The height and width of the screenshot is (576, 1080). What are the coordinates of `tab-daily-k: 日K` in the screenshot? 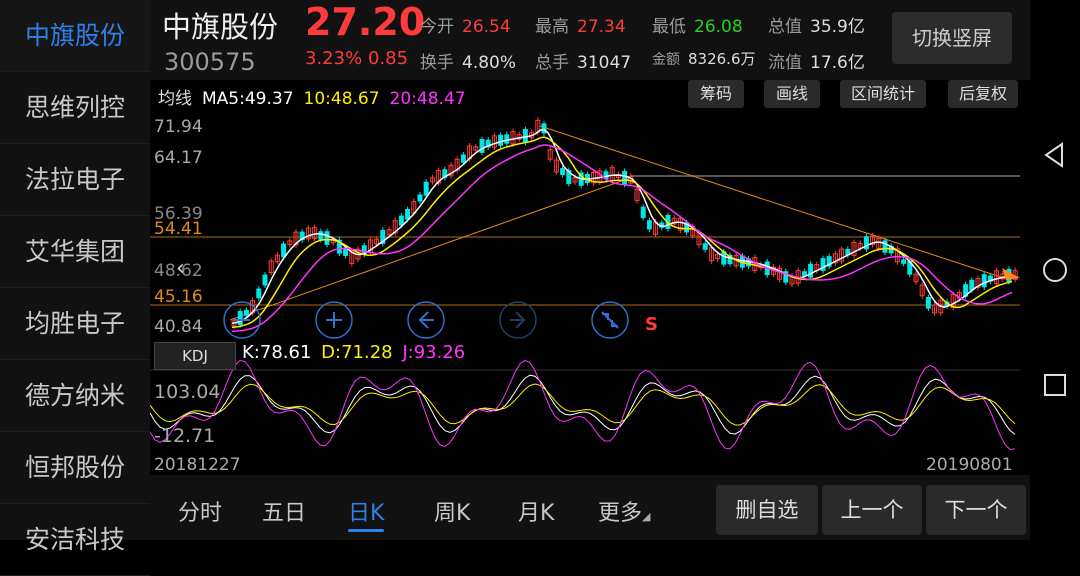 It's located at (366, 511).